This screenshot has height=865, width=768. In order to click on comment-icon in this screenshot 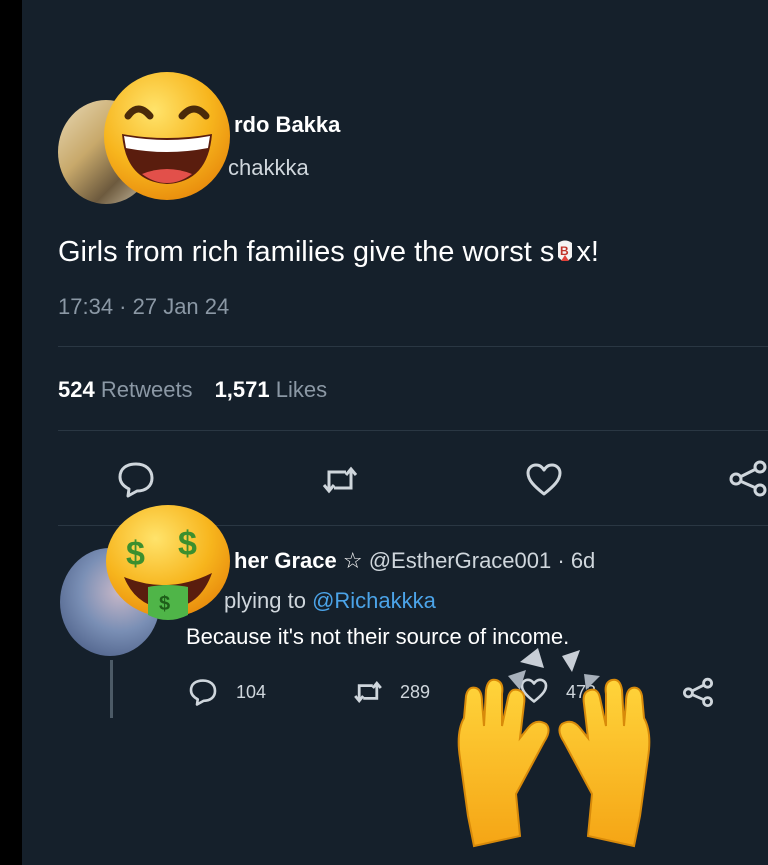, I will do `click(136, 478)`.